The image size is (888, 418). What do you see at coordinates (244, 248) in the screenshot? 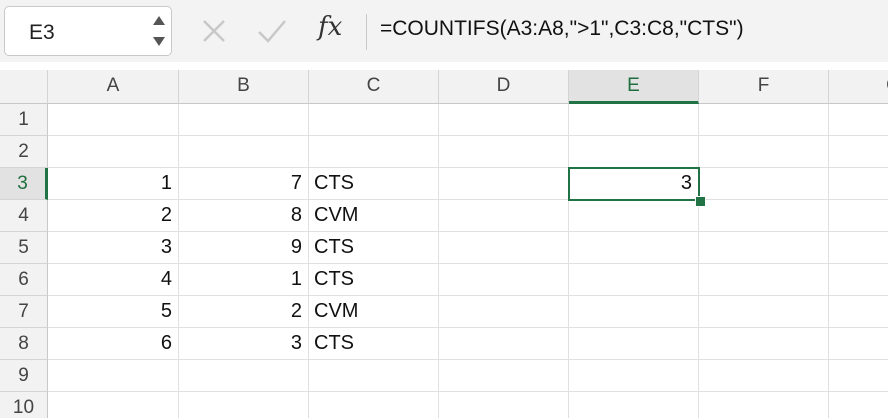
I see `cell-b5: 9` at bounding box center [244, 248].